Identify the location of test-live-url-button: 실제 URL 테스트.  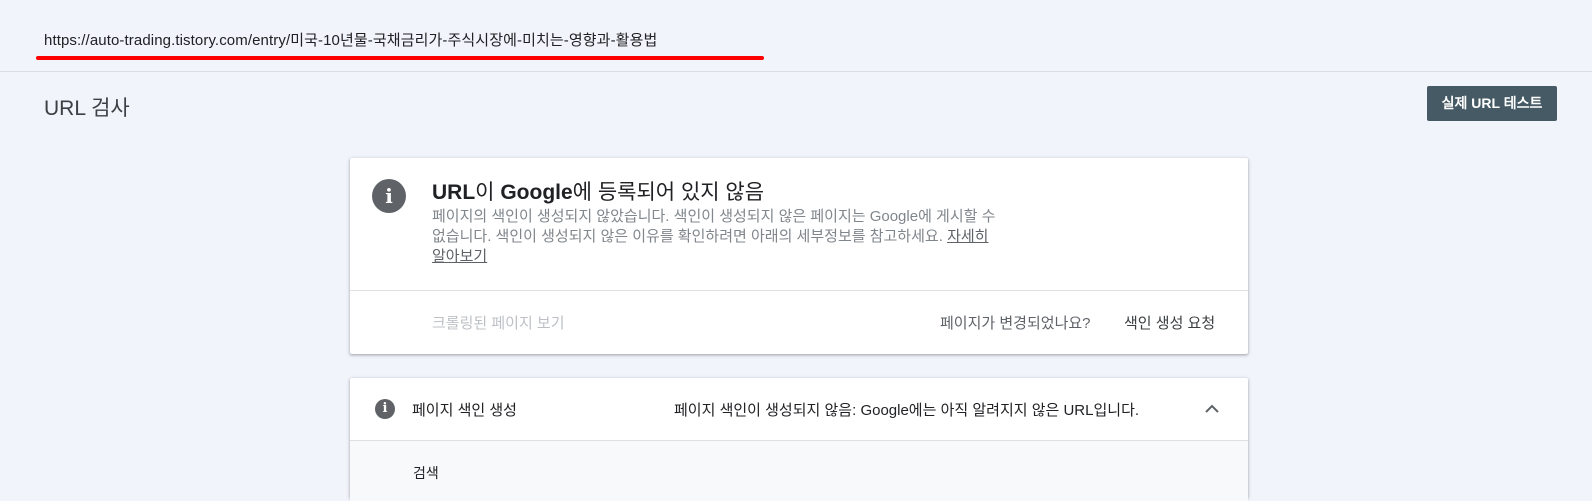
(1492, 103).